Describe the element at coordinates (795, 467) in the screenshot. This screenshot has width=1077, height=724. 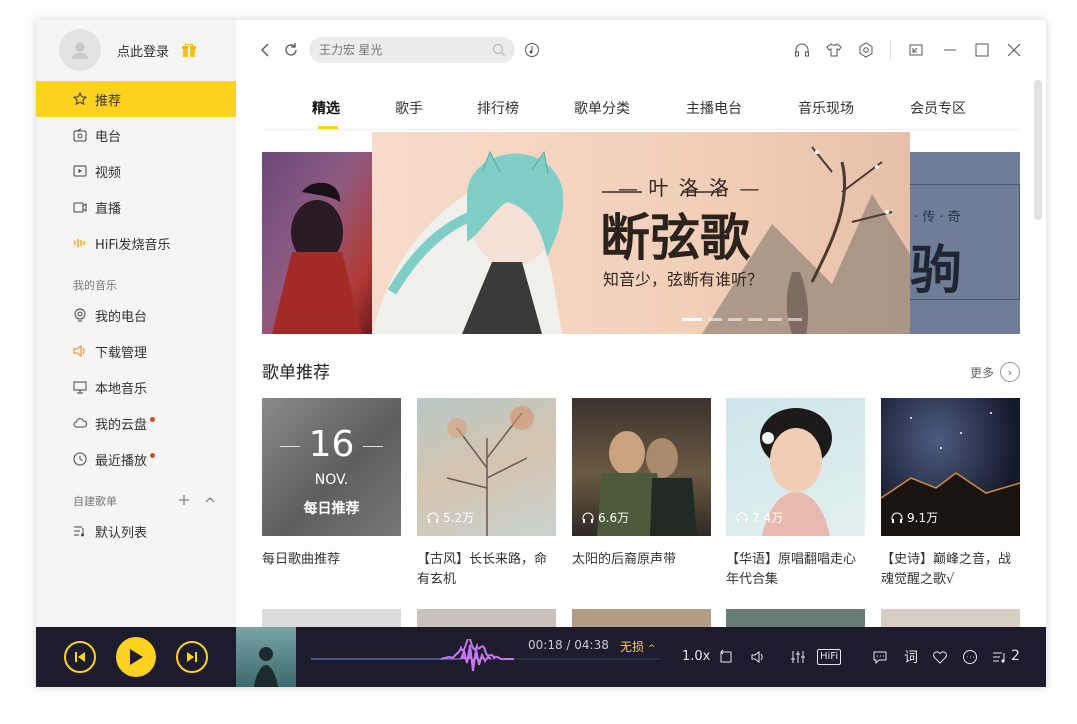
I see `card-cover: 7.4万` at that location.